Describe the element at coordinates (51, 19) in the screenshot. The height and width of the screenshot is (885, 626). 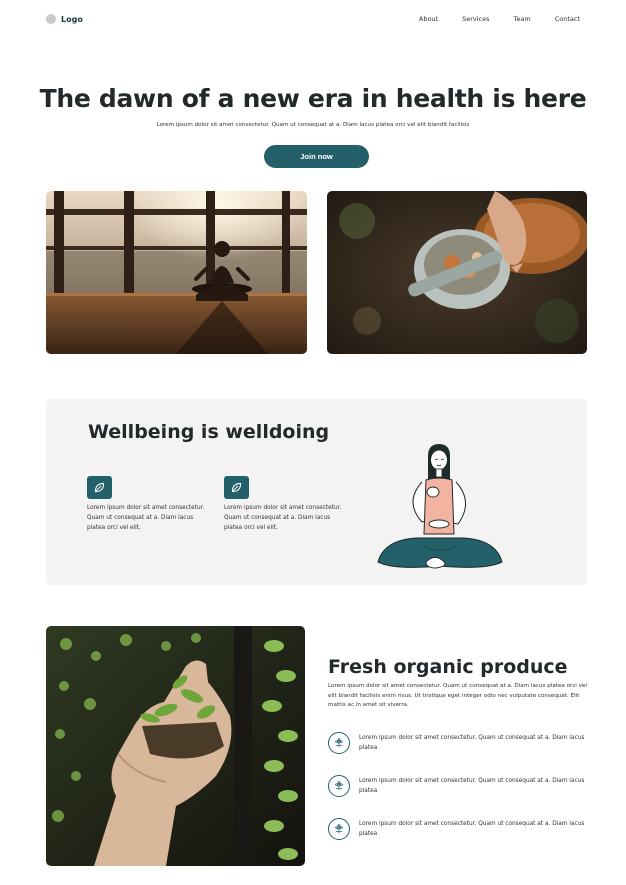
I see `logo-mark` at that location.